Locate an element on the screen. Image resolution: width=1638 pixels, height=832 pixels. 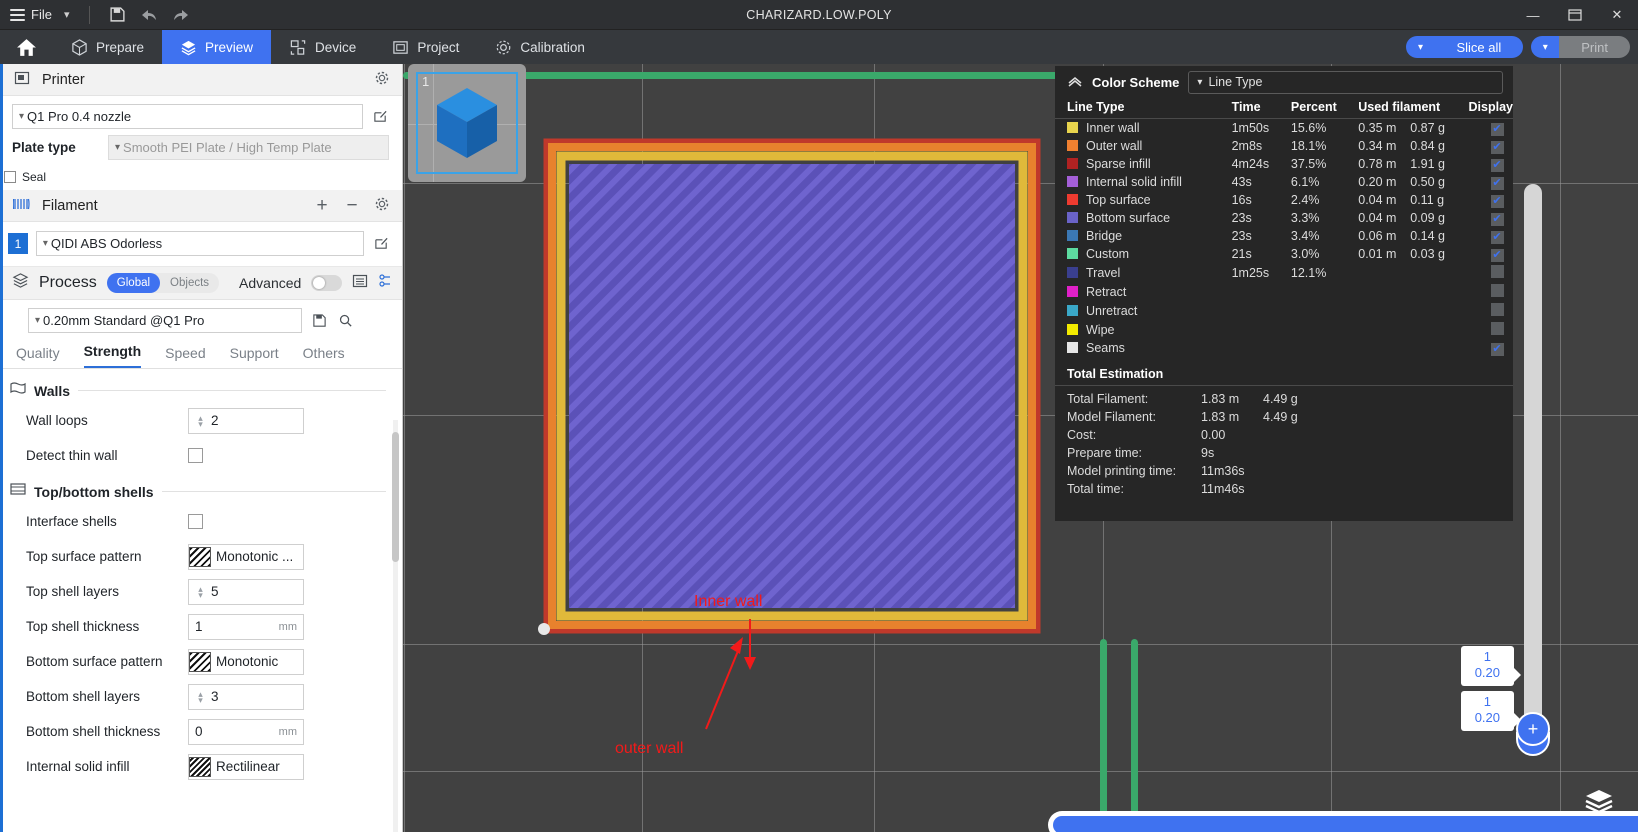
bottom-surface-pattern-select: Monotonic is located at coordinates (246, 661).